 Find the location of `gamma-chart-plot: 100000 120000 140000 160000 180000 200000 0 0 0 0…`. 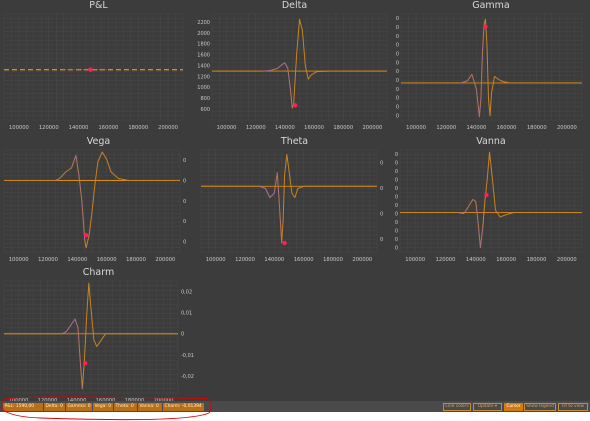

gamma-chart-plot: 100000 120000 140000 160000 180000 200000 0 0 0 0… is located at coordinates (491, 70).